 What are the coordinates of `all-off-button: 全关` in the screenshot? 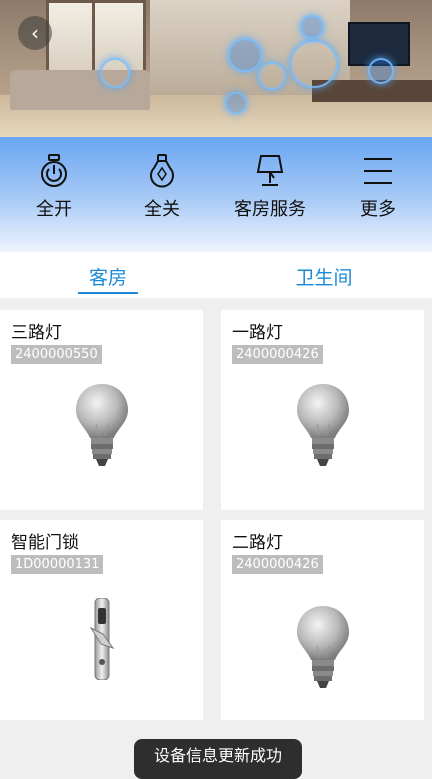 It's located at (162, 194).